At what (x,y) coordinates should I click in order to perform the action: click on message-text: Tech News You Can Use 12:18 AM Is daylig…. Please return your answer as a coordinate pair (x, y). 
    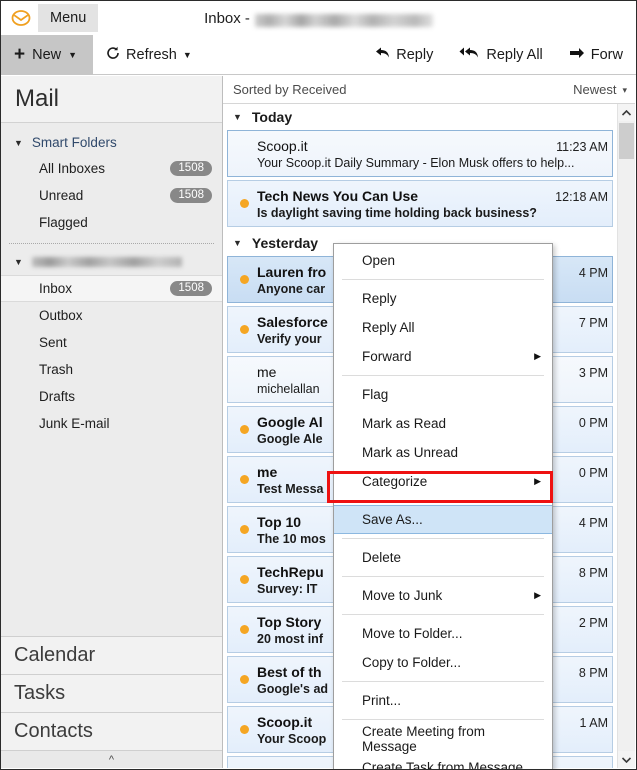
    Looking at the image, I should click on (434, 204).